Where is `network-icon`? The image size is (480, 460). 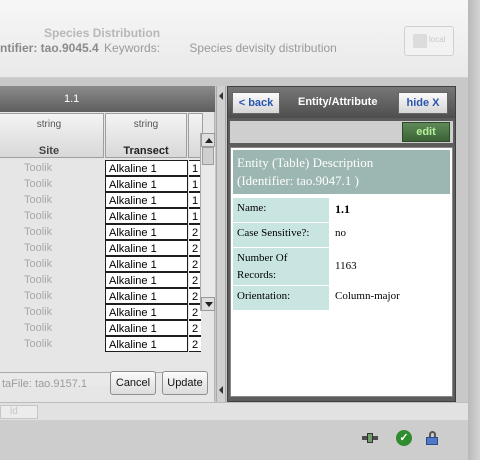
network-icon is located at coordinates (370, 438).